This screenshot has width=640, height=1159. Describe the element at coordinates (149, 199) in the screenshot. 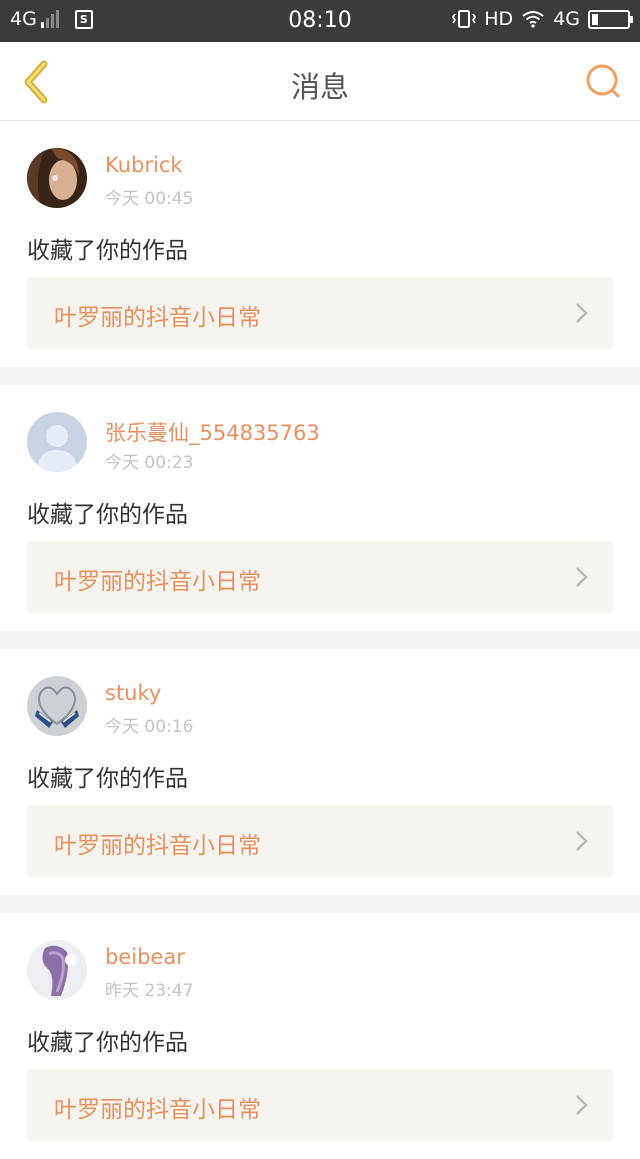

I see `message-time: 今天 00:45` at that location.